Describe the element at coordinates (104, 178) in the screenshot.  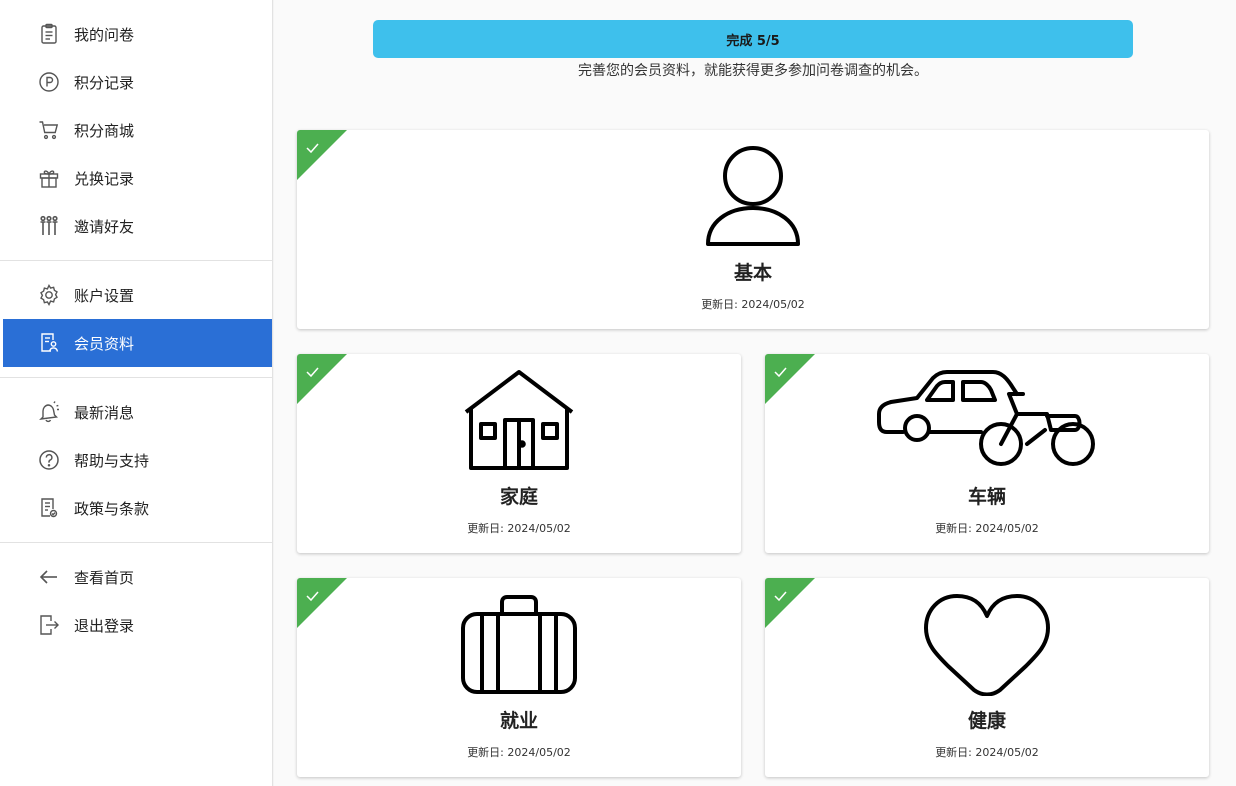
I see `sidebar-item-label: 兑换记录` at that location.